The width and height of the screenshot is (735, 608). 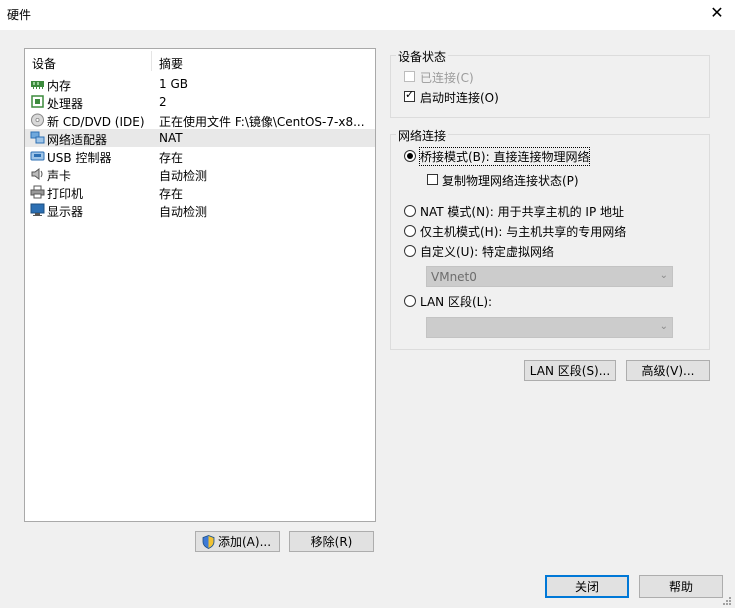 What do you see at coordinates (410, 231) in the screenshot?
I see `host-only-radio` at bounding box center [410, 231].